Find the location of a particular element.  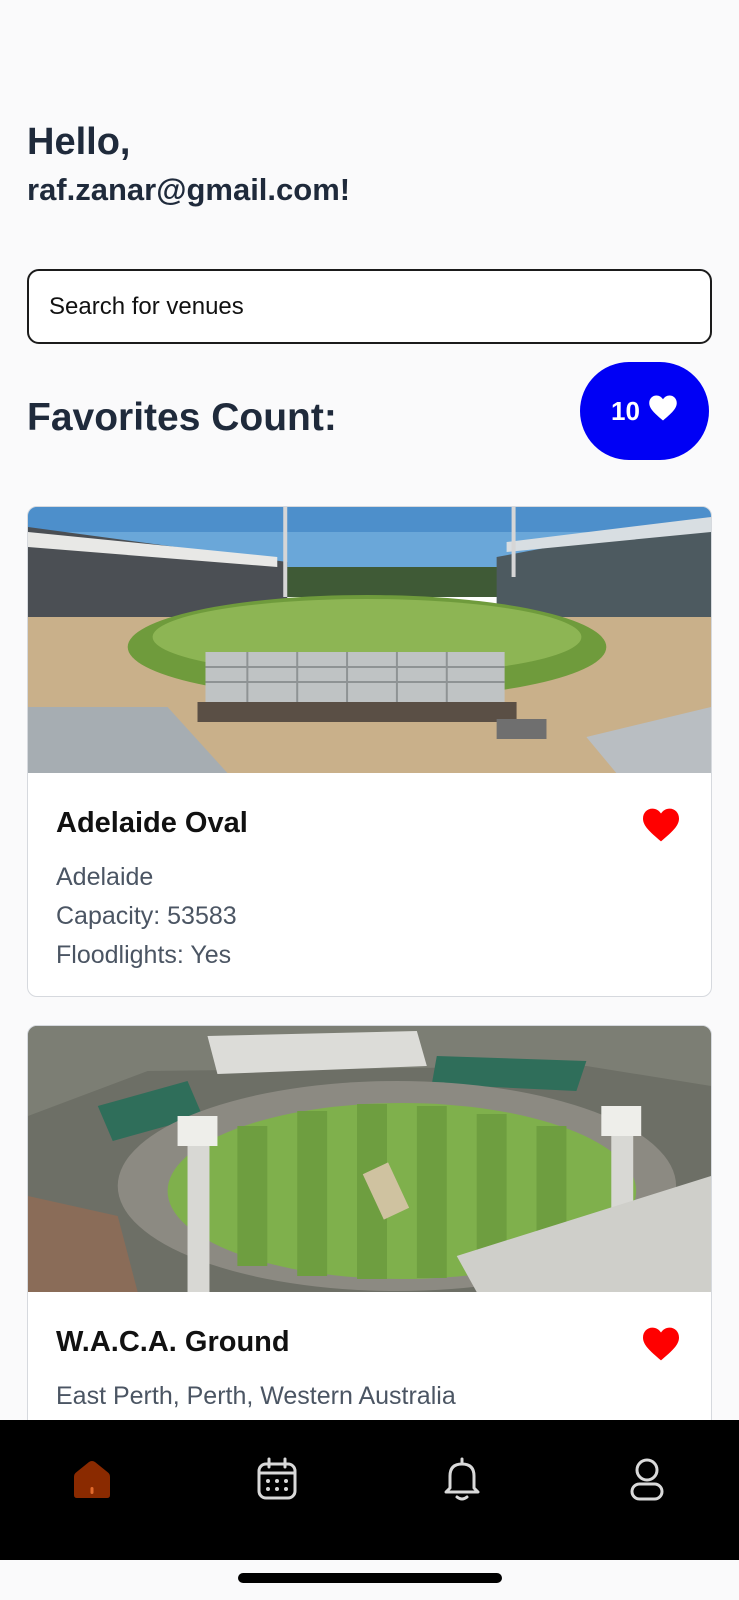

greeting: Hello, raf.zanar@gmail.com! is located at coordinates (188, 165).